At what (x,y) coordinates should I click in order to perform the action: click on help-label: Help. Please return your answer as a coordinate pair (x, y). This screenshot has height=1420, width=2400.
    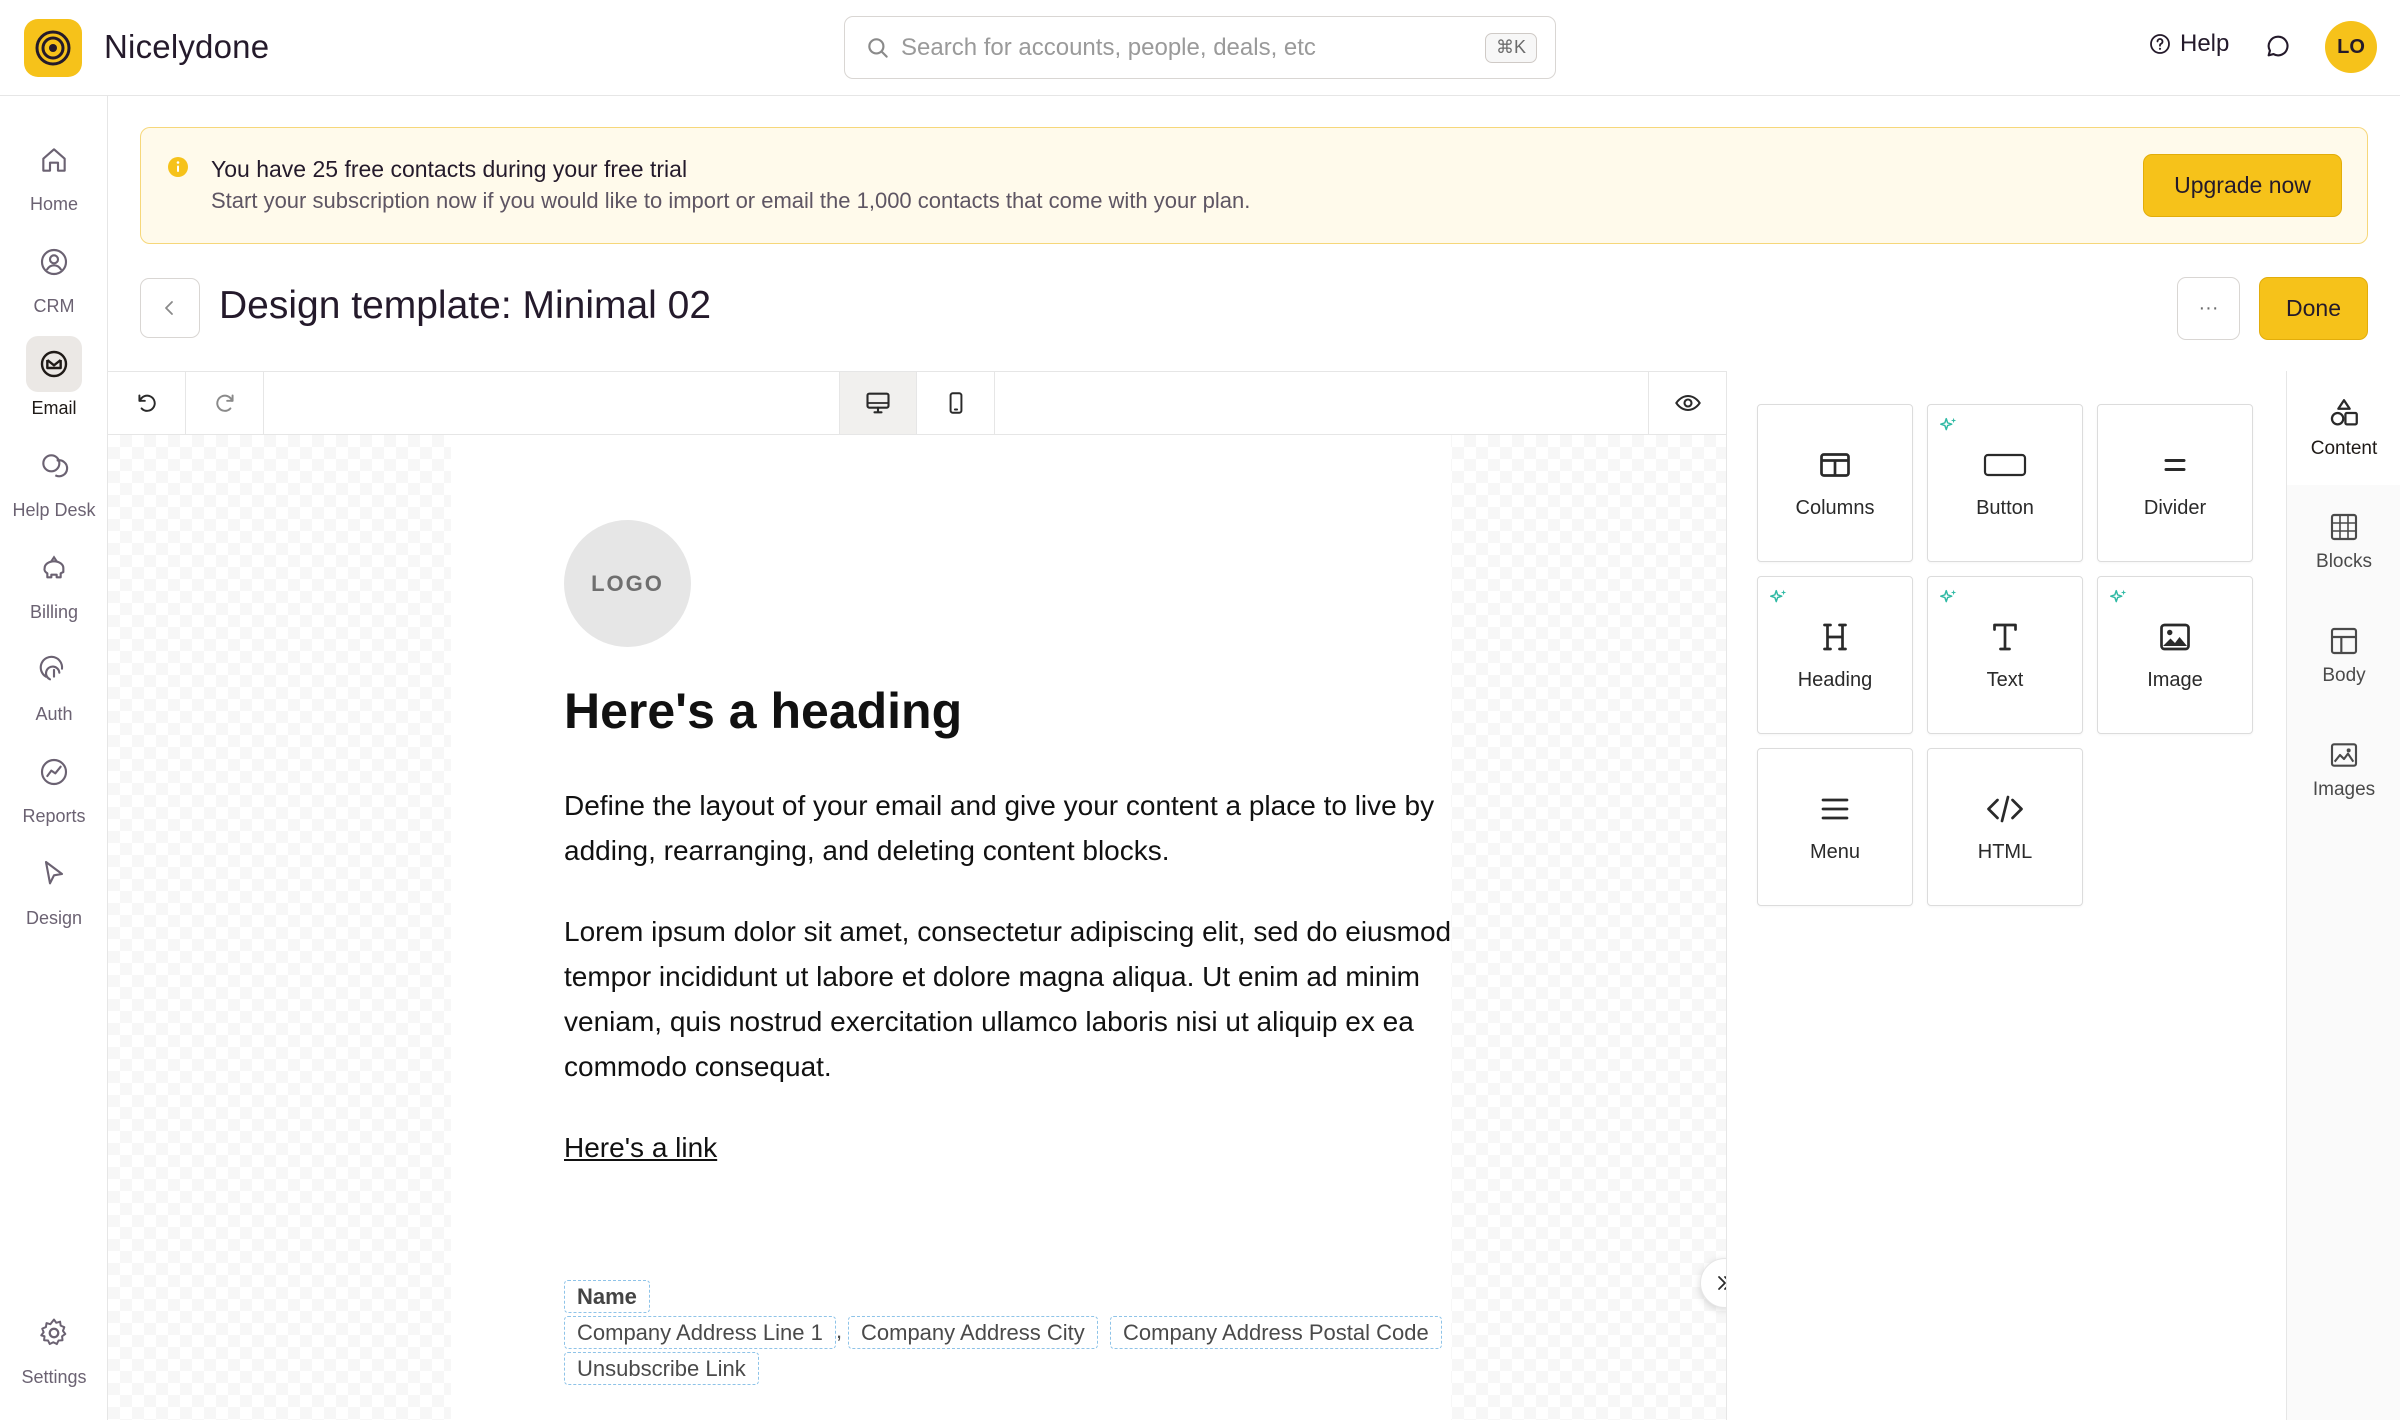
    Looking at the image, I should click on (2205, 43).